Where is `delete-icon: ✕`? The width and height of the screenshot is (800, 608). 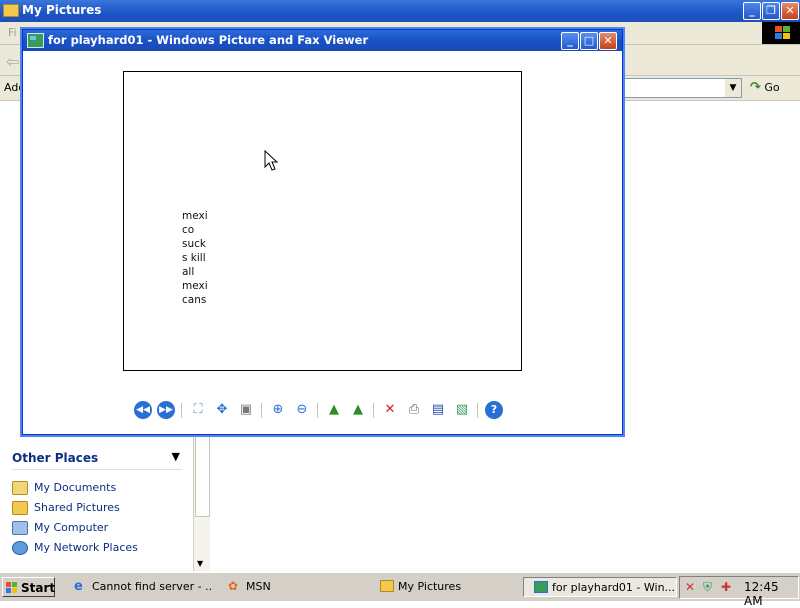
delete-icon: ✕ is located at coordinates (390, 410).